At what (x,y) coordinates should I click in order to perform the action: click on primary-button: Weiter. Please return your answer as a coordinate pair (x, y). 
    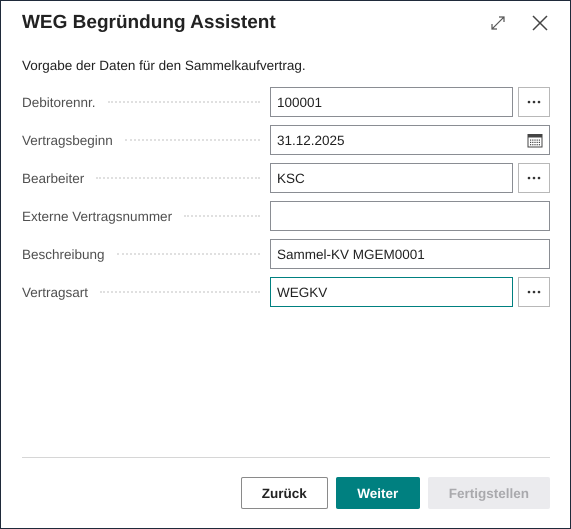
    Looking at the image, I should click on (378, 493).